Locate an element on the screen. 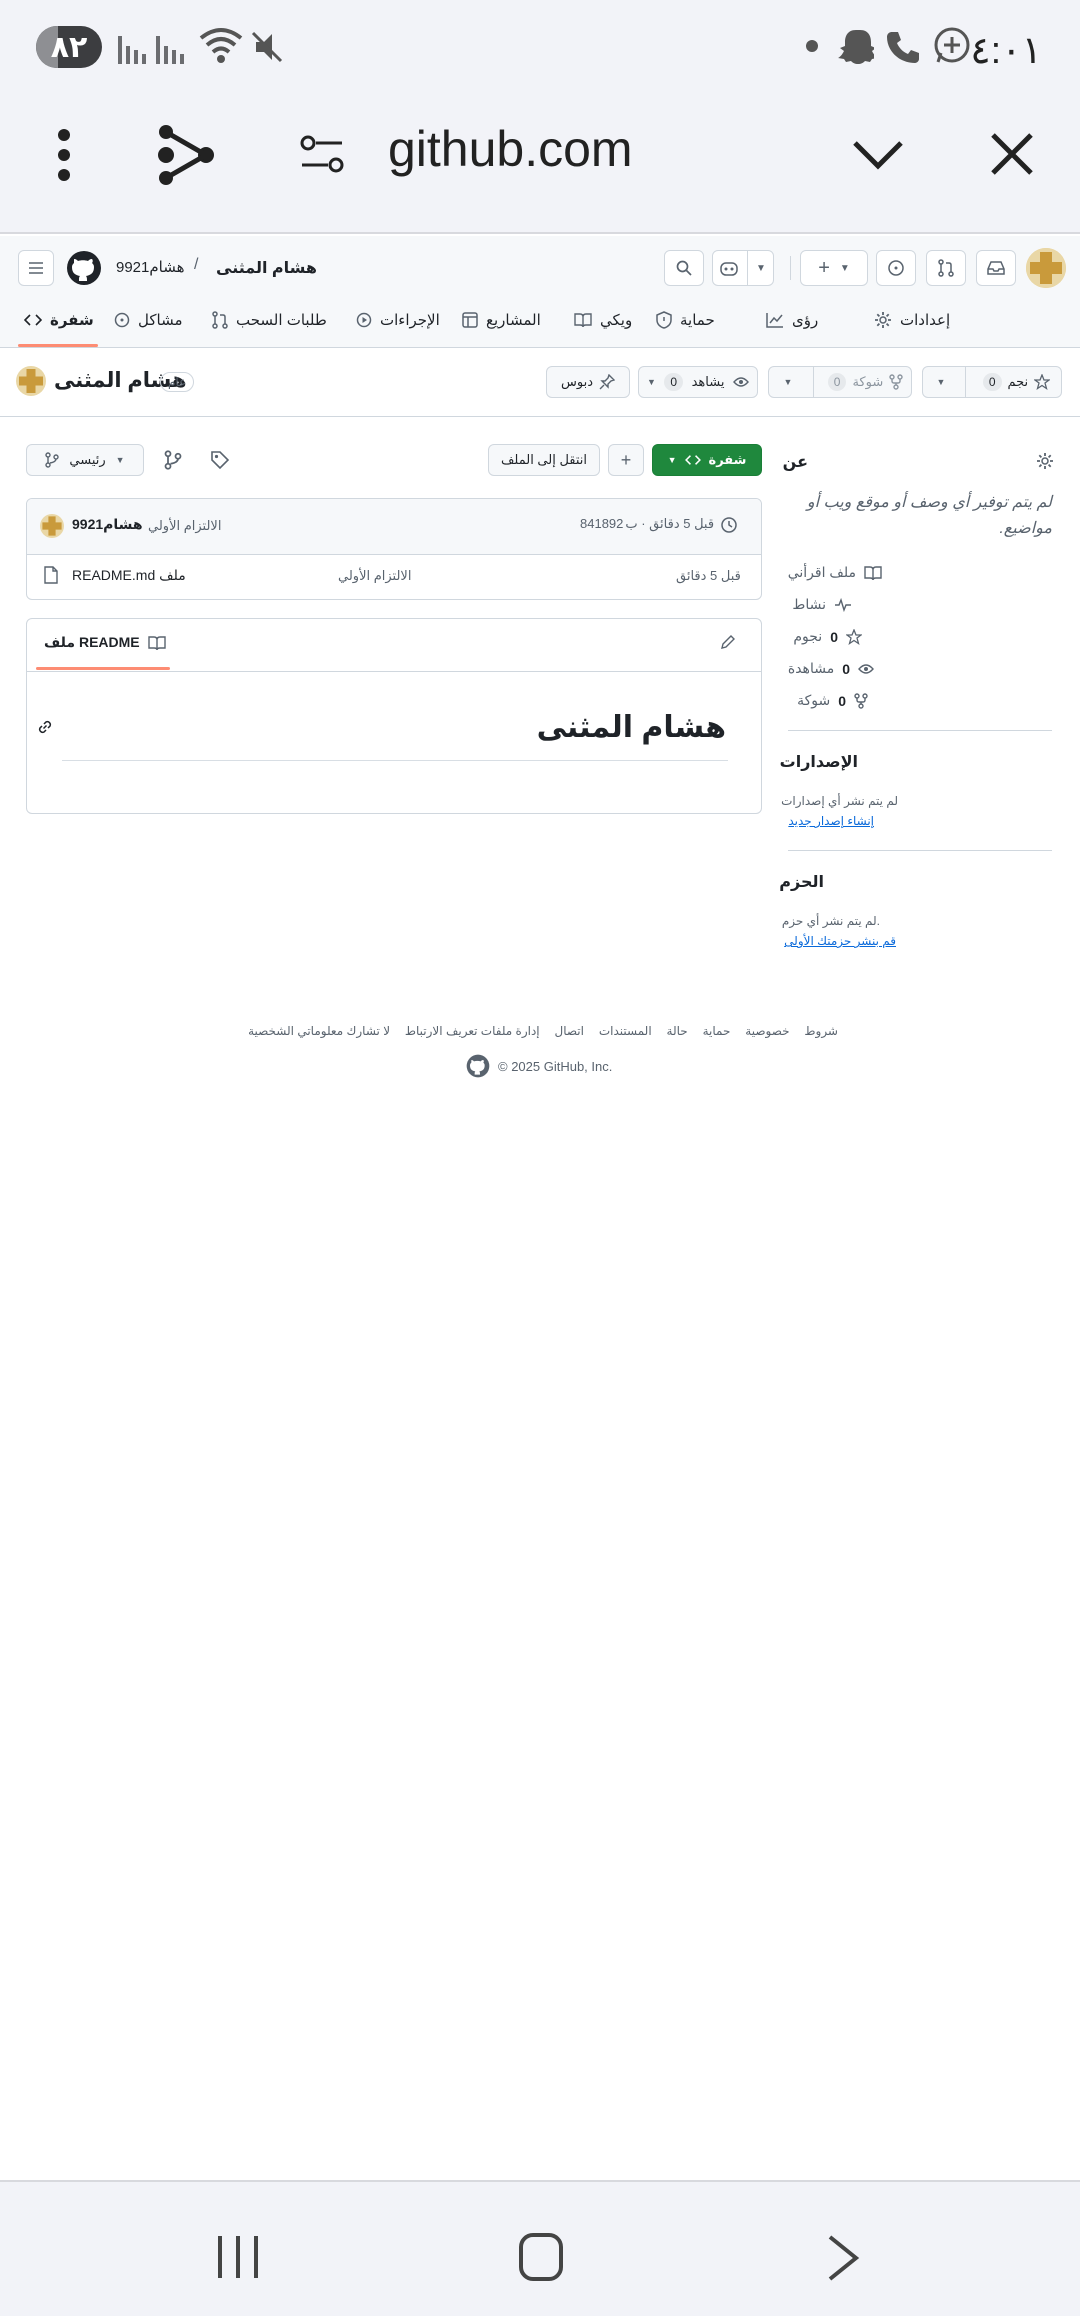 This screenshot has height=2316, width=1080. tab-wiki: ويكي is located at coordinates (603, 320).